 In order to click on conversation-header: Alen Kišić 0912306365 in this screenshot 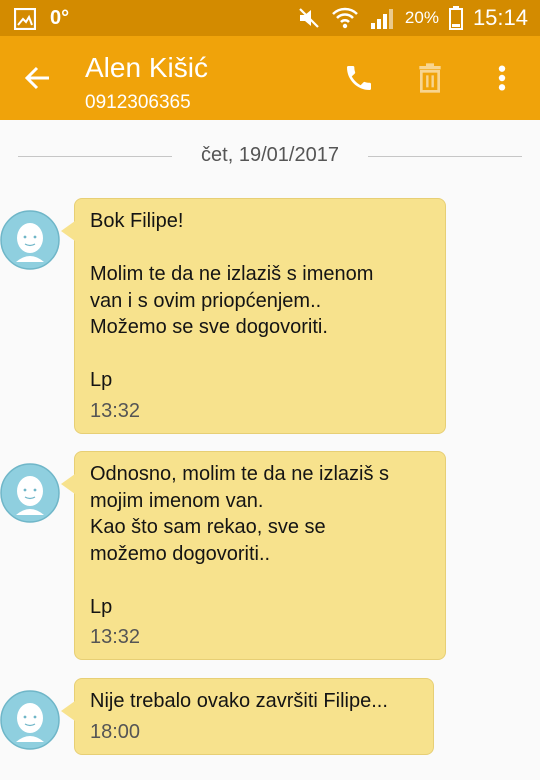, I will do `click(270, 78)`.